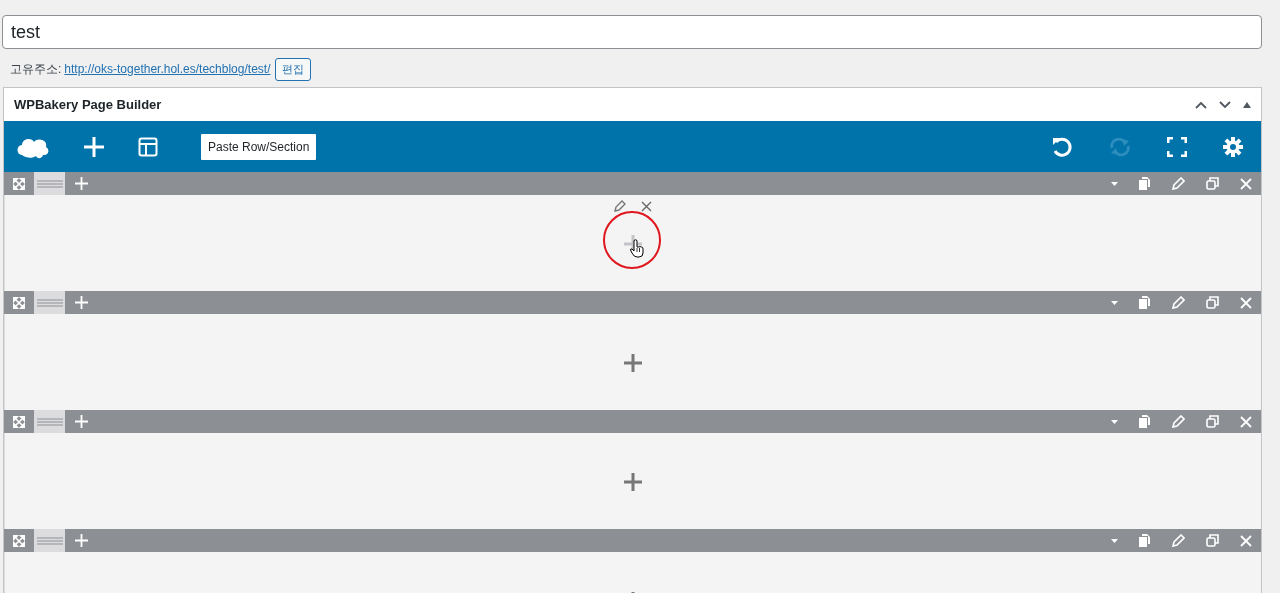 Image resolution: width=1280 pixels, height=593 pixels. What do you see at coordinates (632, 32) in the screenshot?
I see `title-field: test` at bounding box center [632, 32].